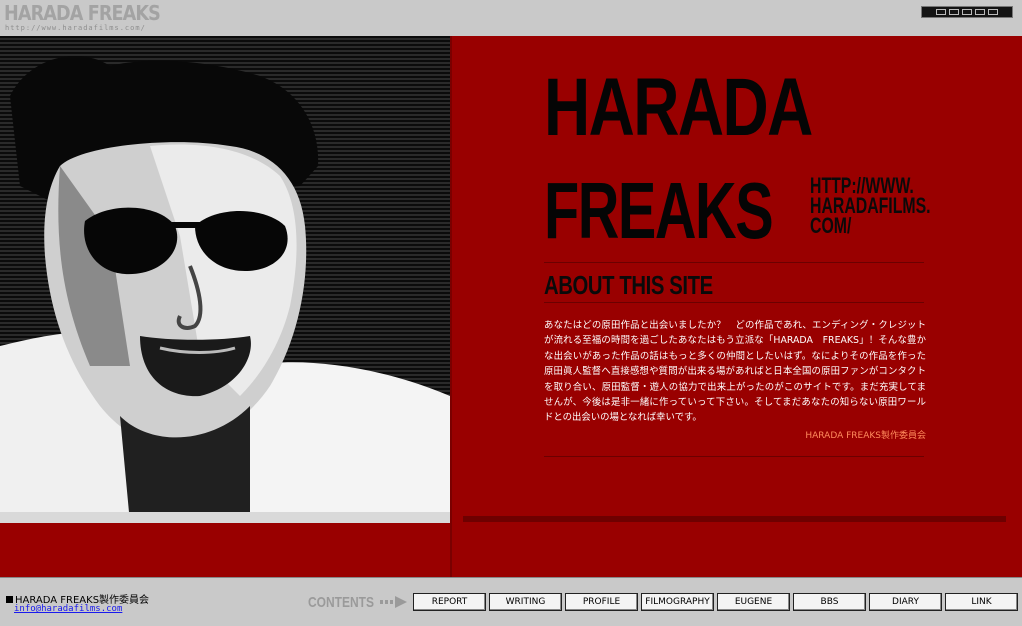 The width and height of the screenshot is (1022, 626). I want to click on nav-link-button: LINK, so click(981, 602).